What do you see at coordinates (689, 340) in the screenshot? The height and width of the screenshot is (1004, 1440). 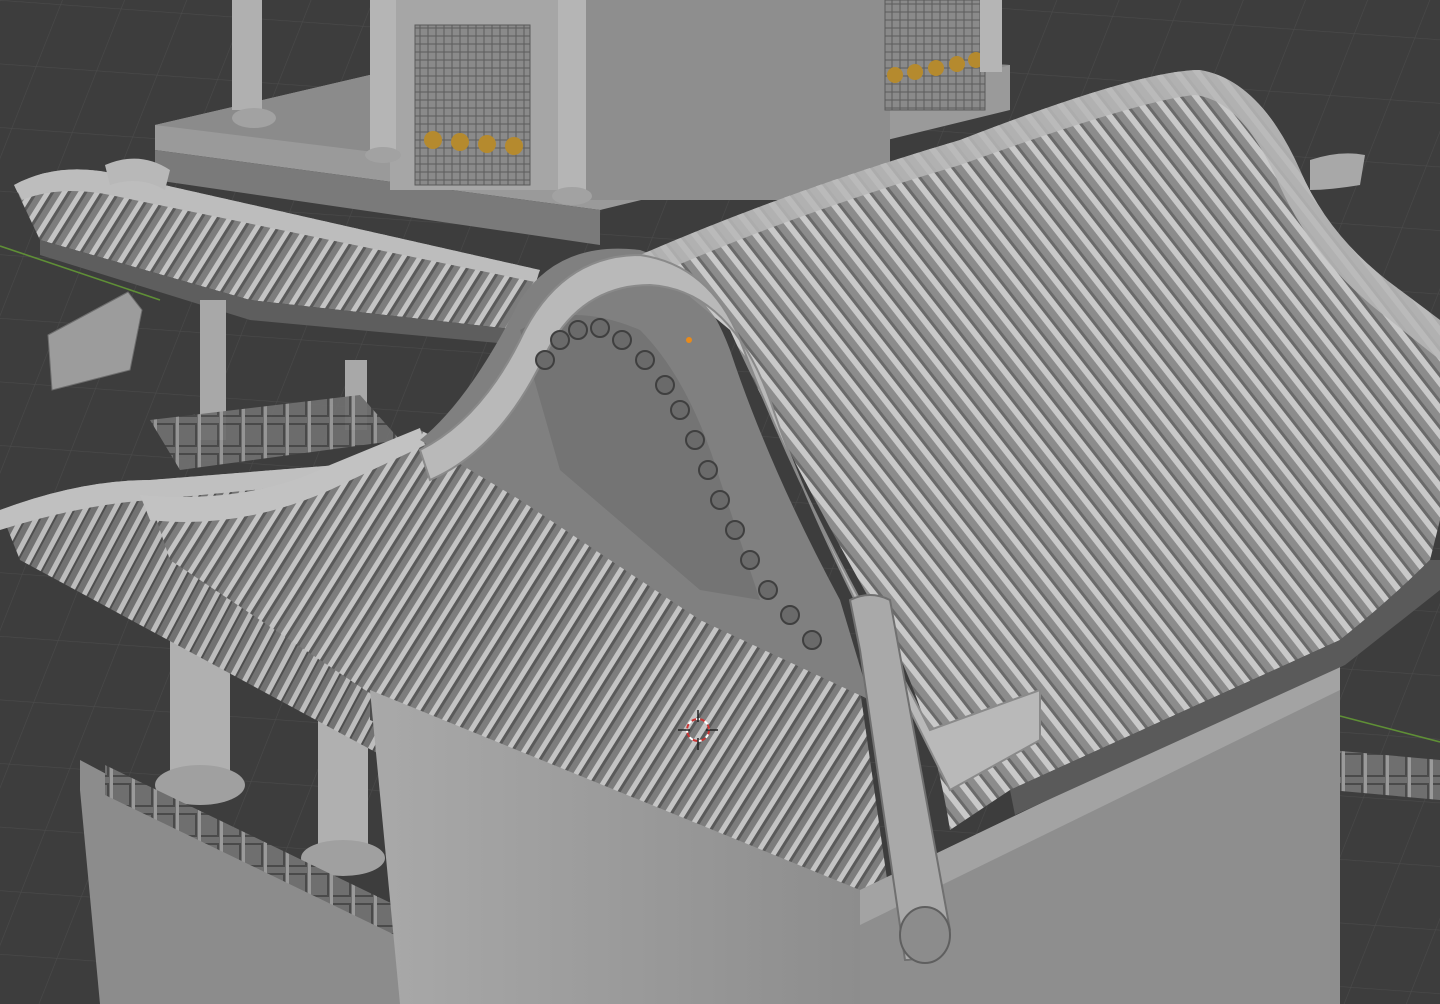 I see `object-origin-icon` at bounding box center [689, 340].